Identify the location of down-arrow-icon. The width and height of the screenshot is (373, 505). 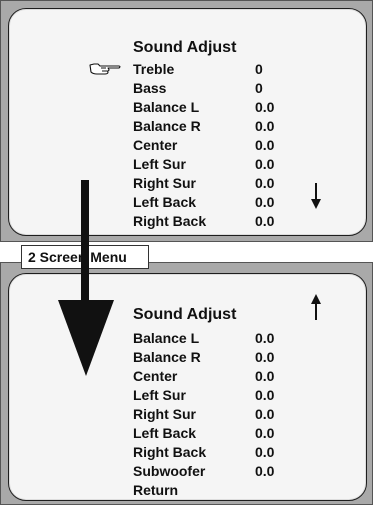
(316, 196).